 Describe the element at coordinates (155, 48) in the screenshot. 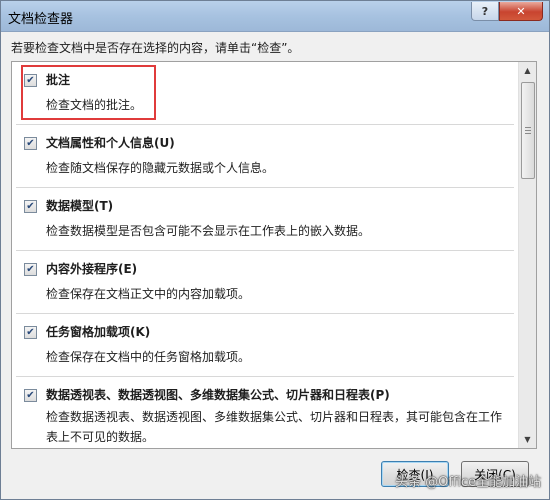

I see `instruction-text: 若要检查文档中是否存在选择的内容，请单击“检查”。` at that location.